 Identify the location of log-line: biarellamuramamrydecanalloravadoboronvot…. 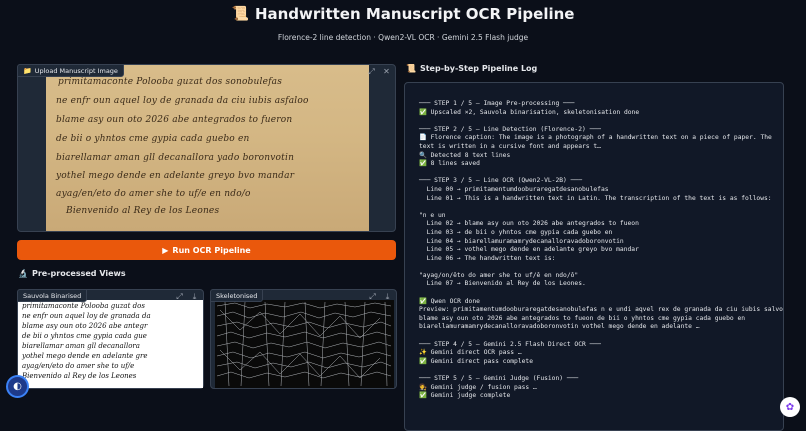
(559, 327).